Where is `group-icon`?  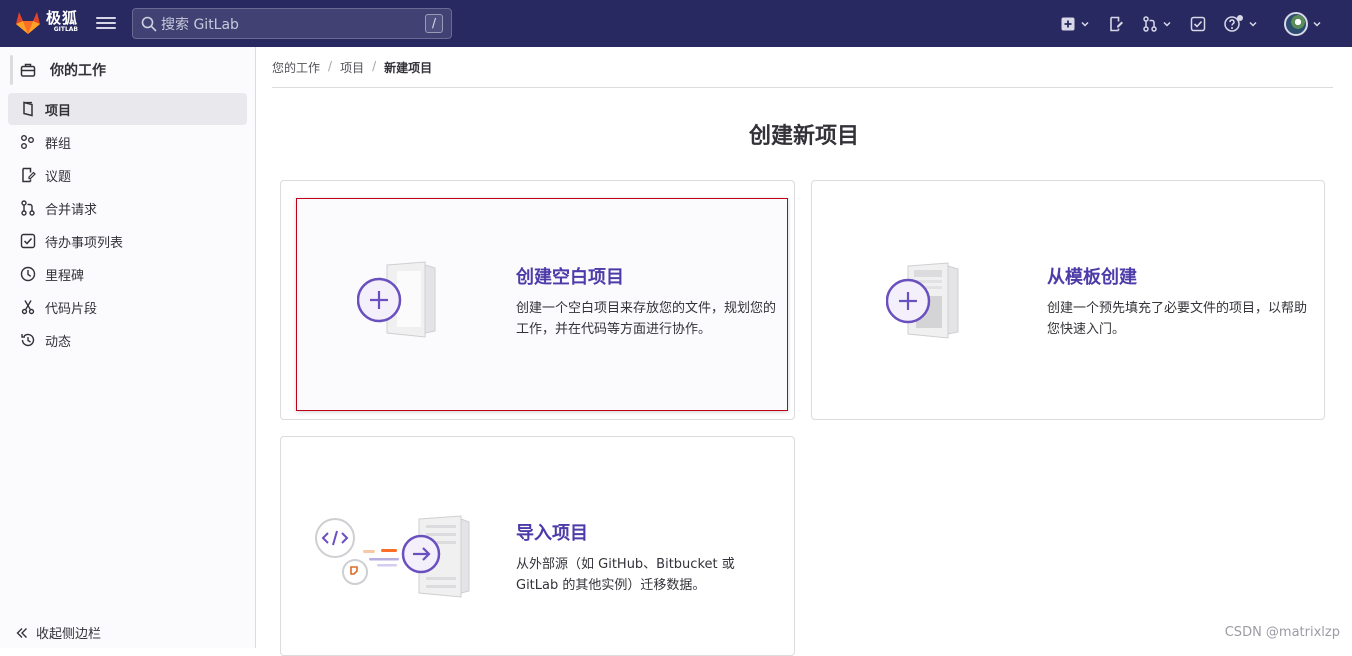 group-icon is located at coordinates (28, 142).